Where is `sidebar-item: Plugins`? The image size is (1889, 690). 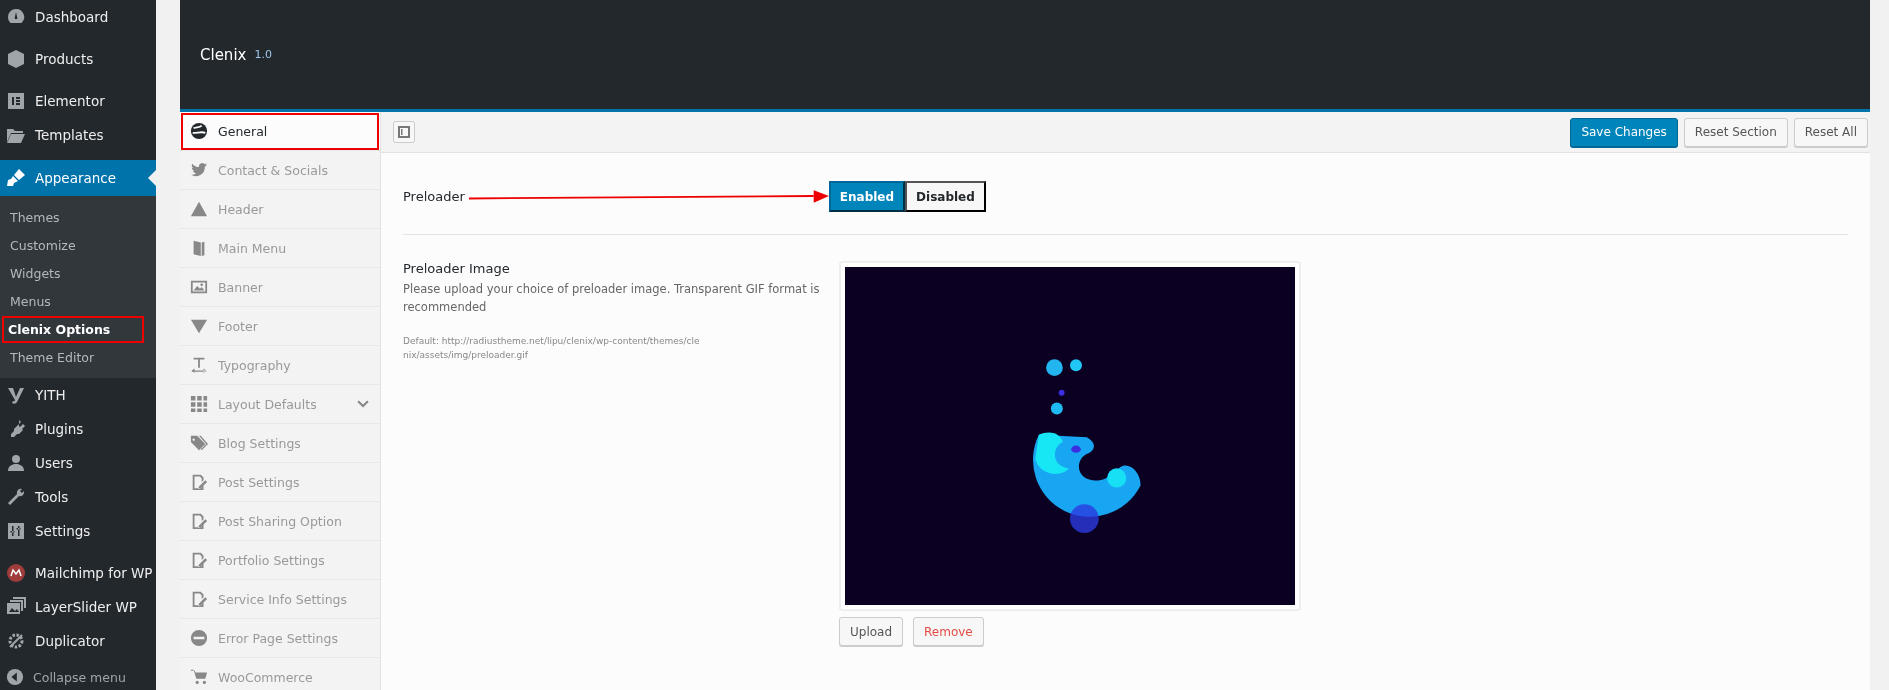
sidebar-item: Plugins is located at coordinates (78, 429).